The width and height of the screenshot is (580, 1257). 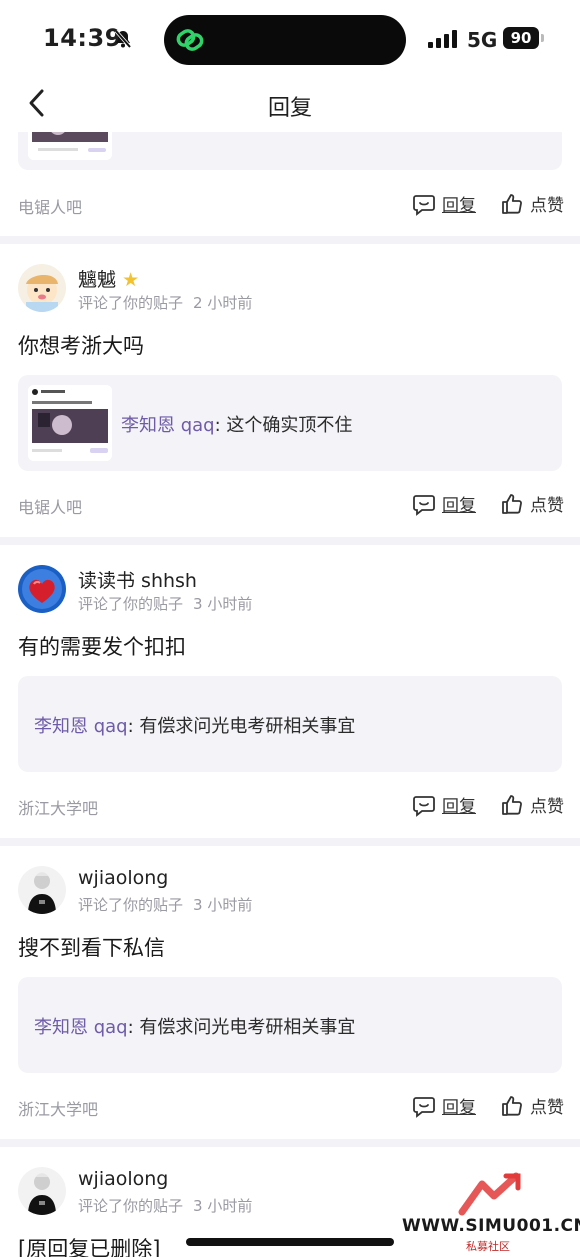 I want to click on comment-text: 搜不到看下私信, so click(x=91, y=948).